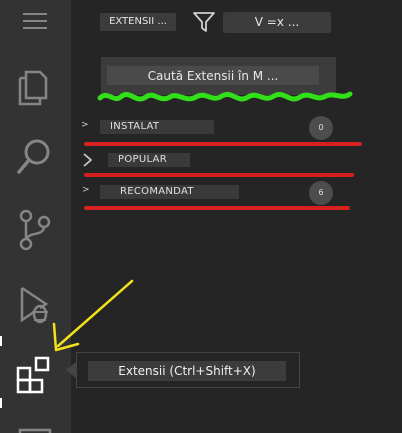 This screenshot has width=402, height=433. I want to click on section-popular-label: POPULAR, so click(149, 160).